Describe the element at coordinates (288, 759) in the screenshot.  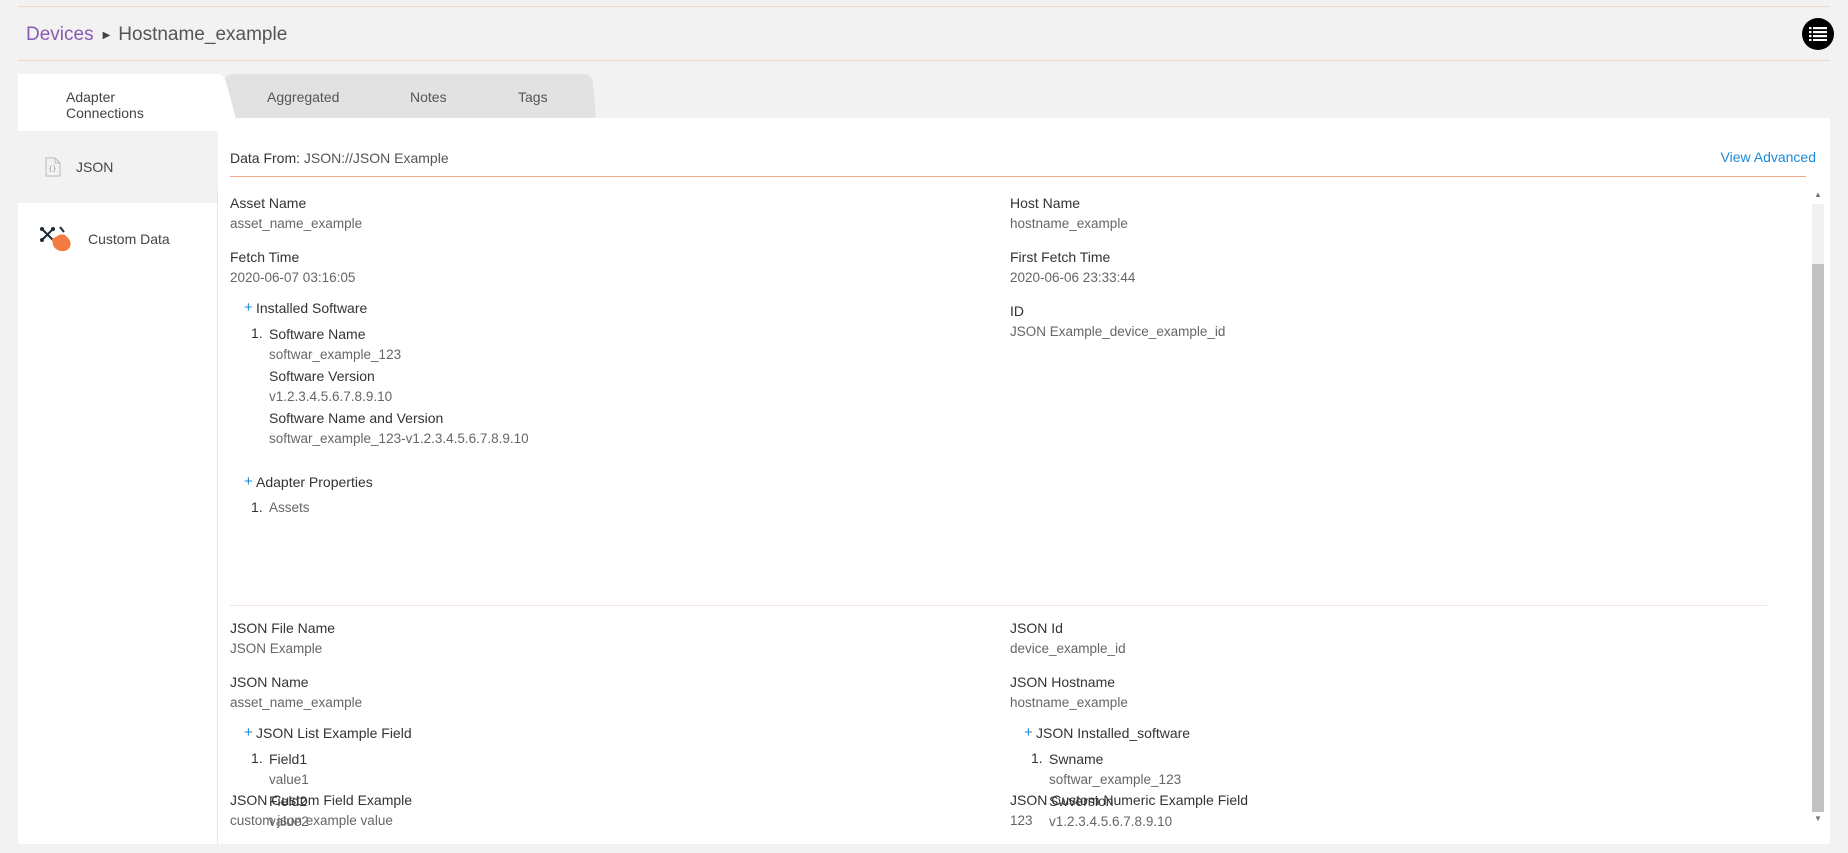
I see `field-label: Field1` at that location.